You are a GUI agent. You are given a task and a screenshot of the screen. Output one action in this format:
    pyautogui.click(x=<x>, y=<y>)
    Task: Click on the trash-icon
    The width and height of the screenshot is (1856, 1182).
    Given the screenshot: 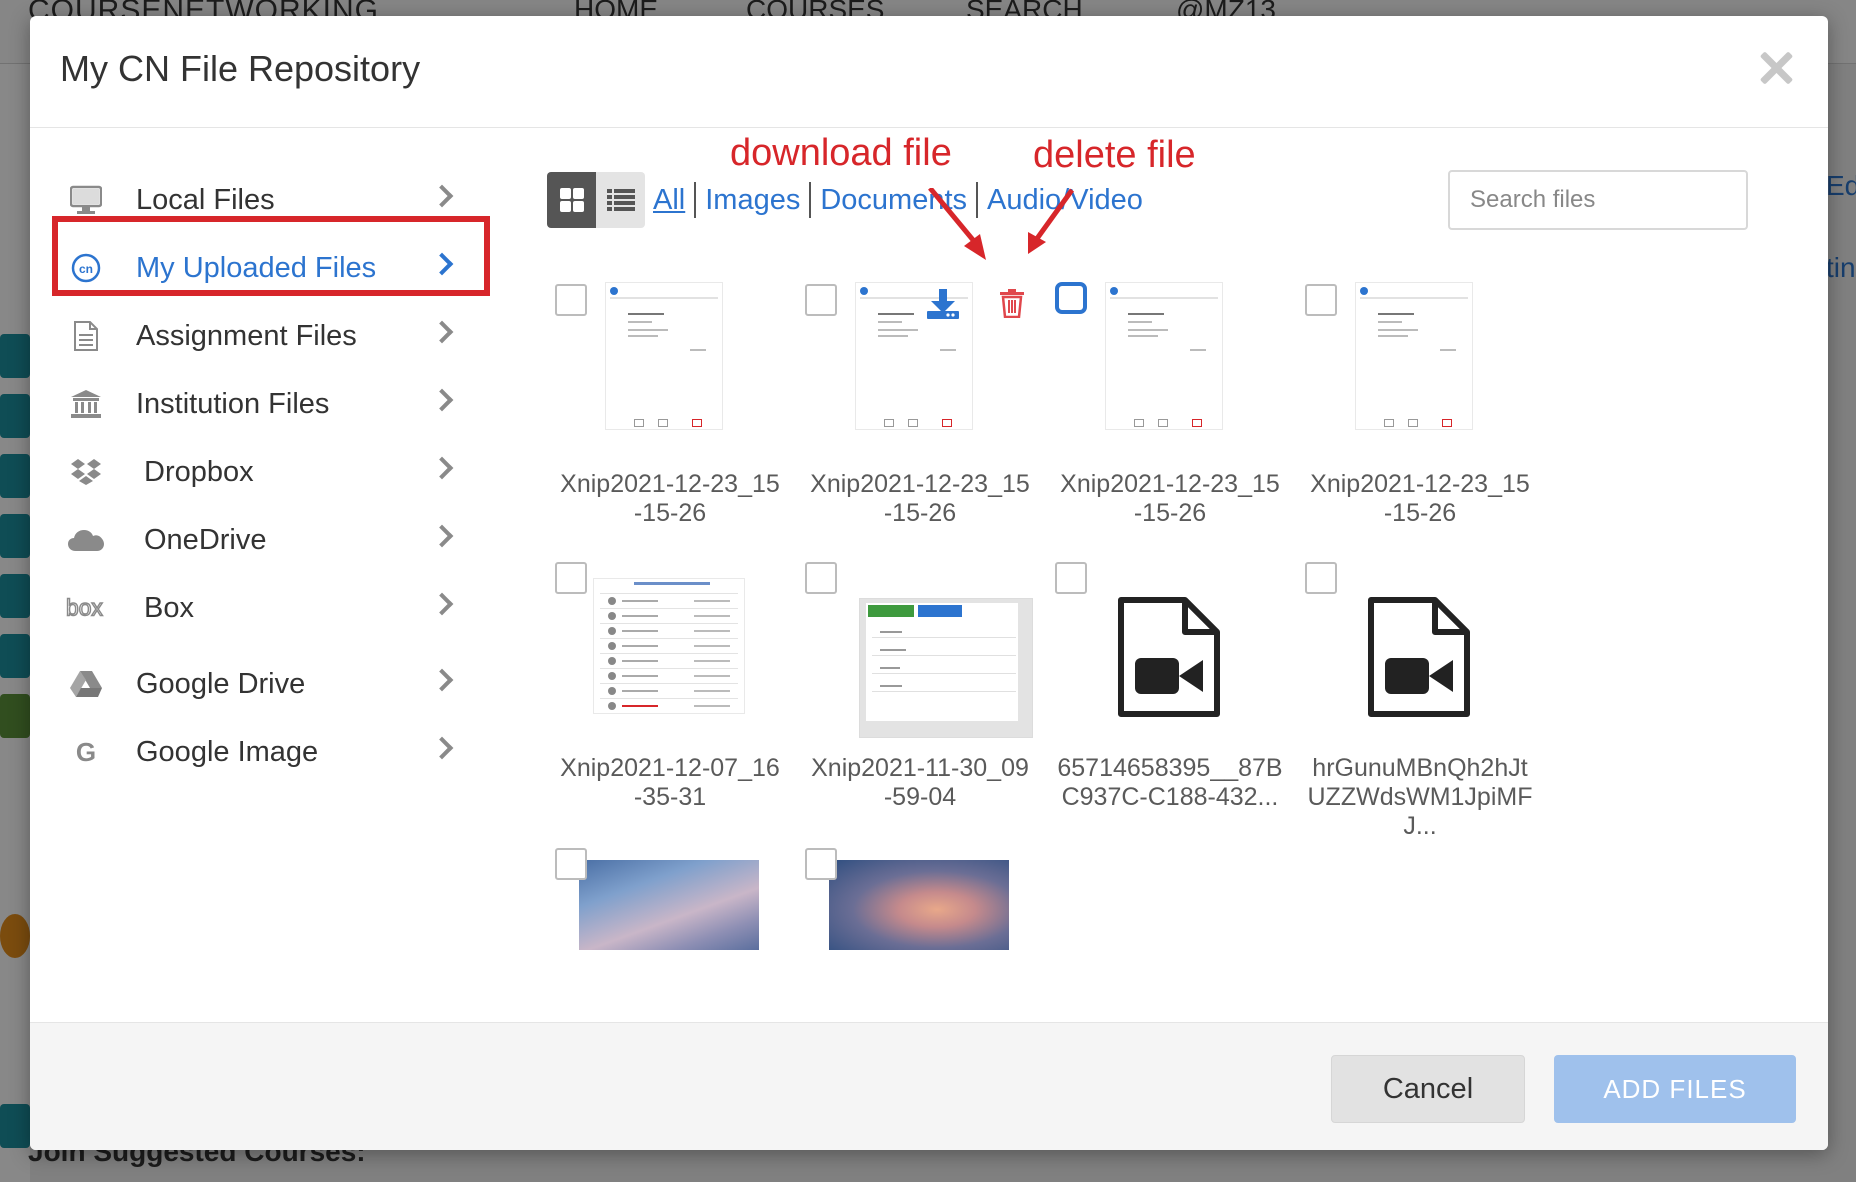 What is the action you would take?
    pyautogui.click(x=1012, y=304)
    